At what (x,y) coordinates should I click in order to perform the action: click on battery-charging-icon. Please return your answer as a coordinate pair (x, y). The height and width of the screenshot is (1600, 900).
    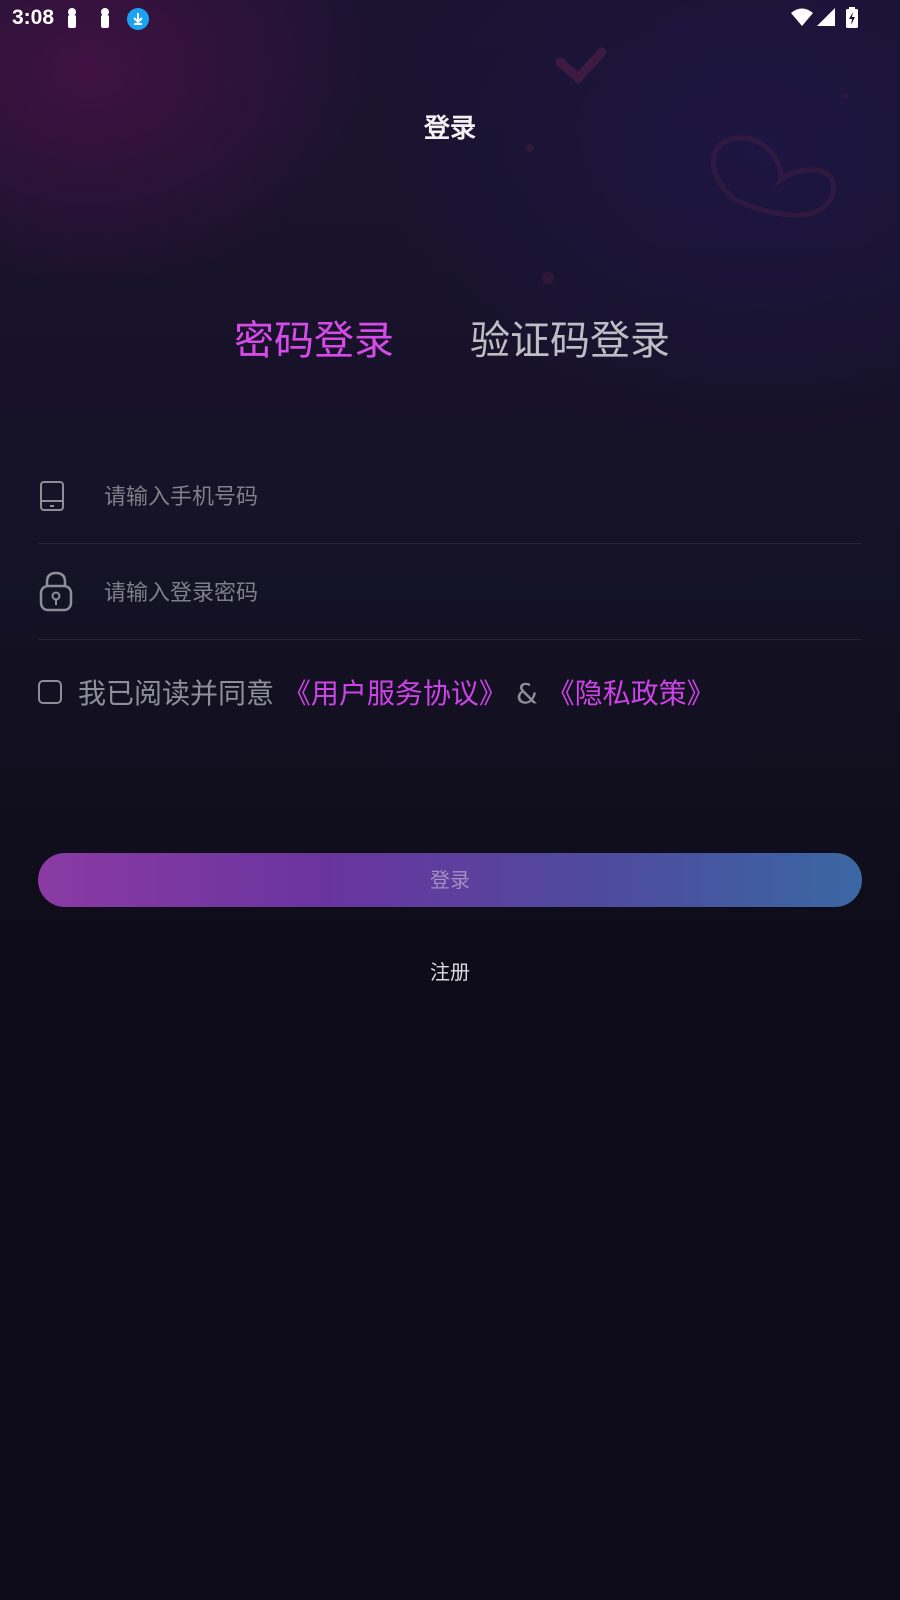
    Looking at the image, I should click on (852, 17).